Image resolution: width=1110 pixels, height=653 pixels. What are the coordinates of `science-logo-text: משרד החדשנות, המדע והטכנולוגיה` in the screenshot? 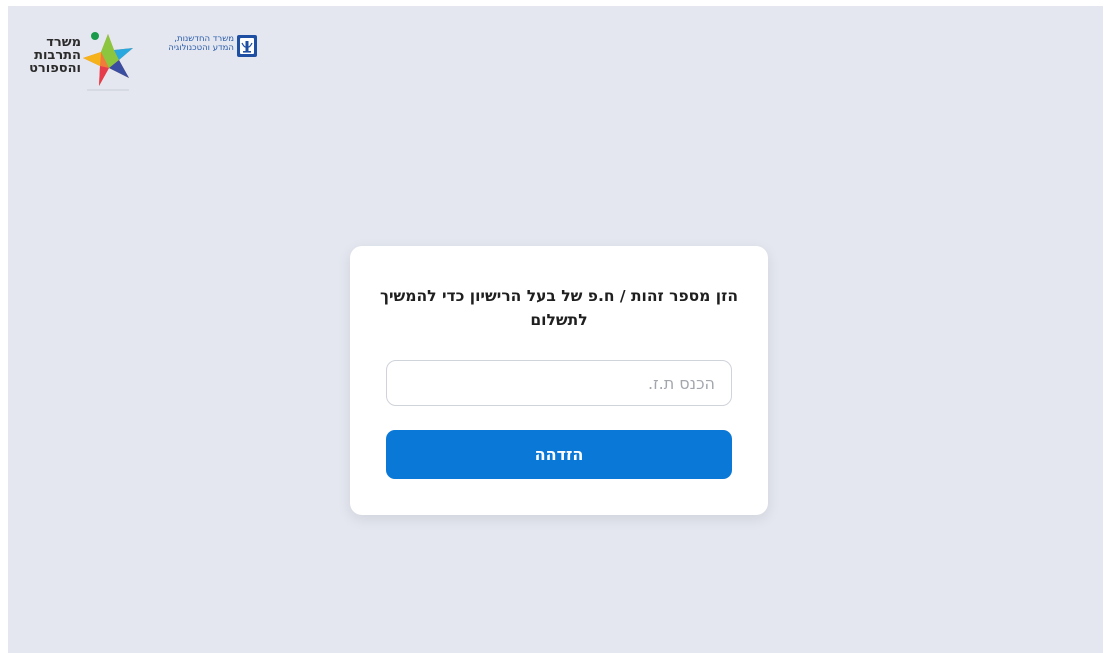 It's located at (191, 44).